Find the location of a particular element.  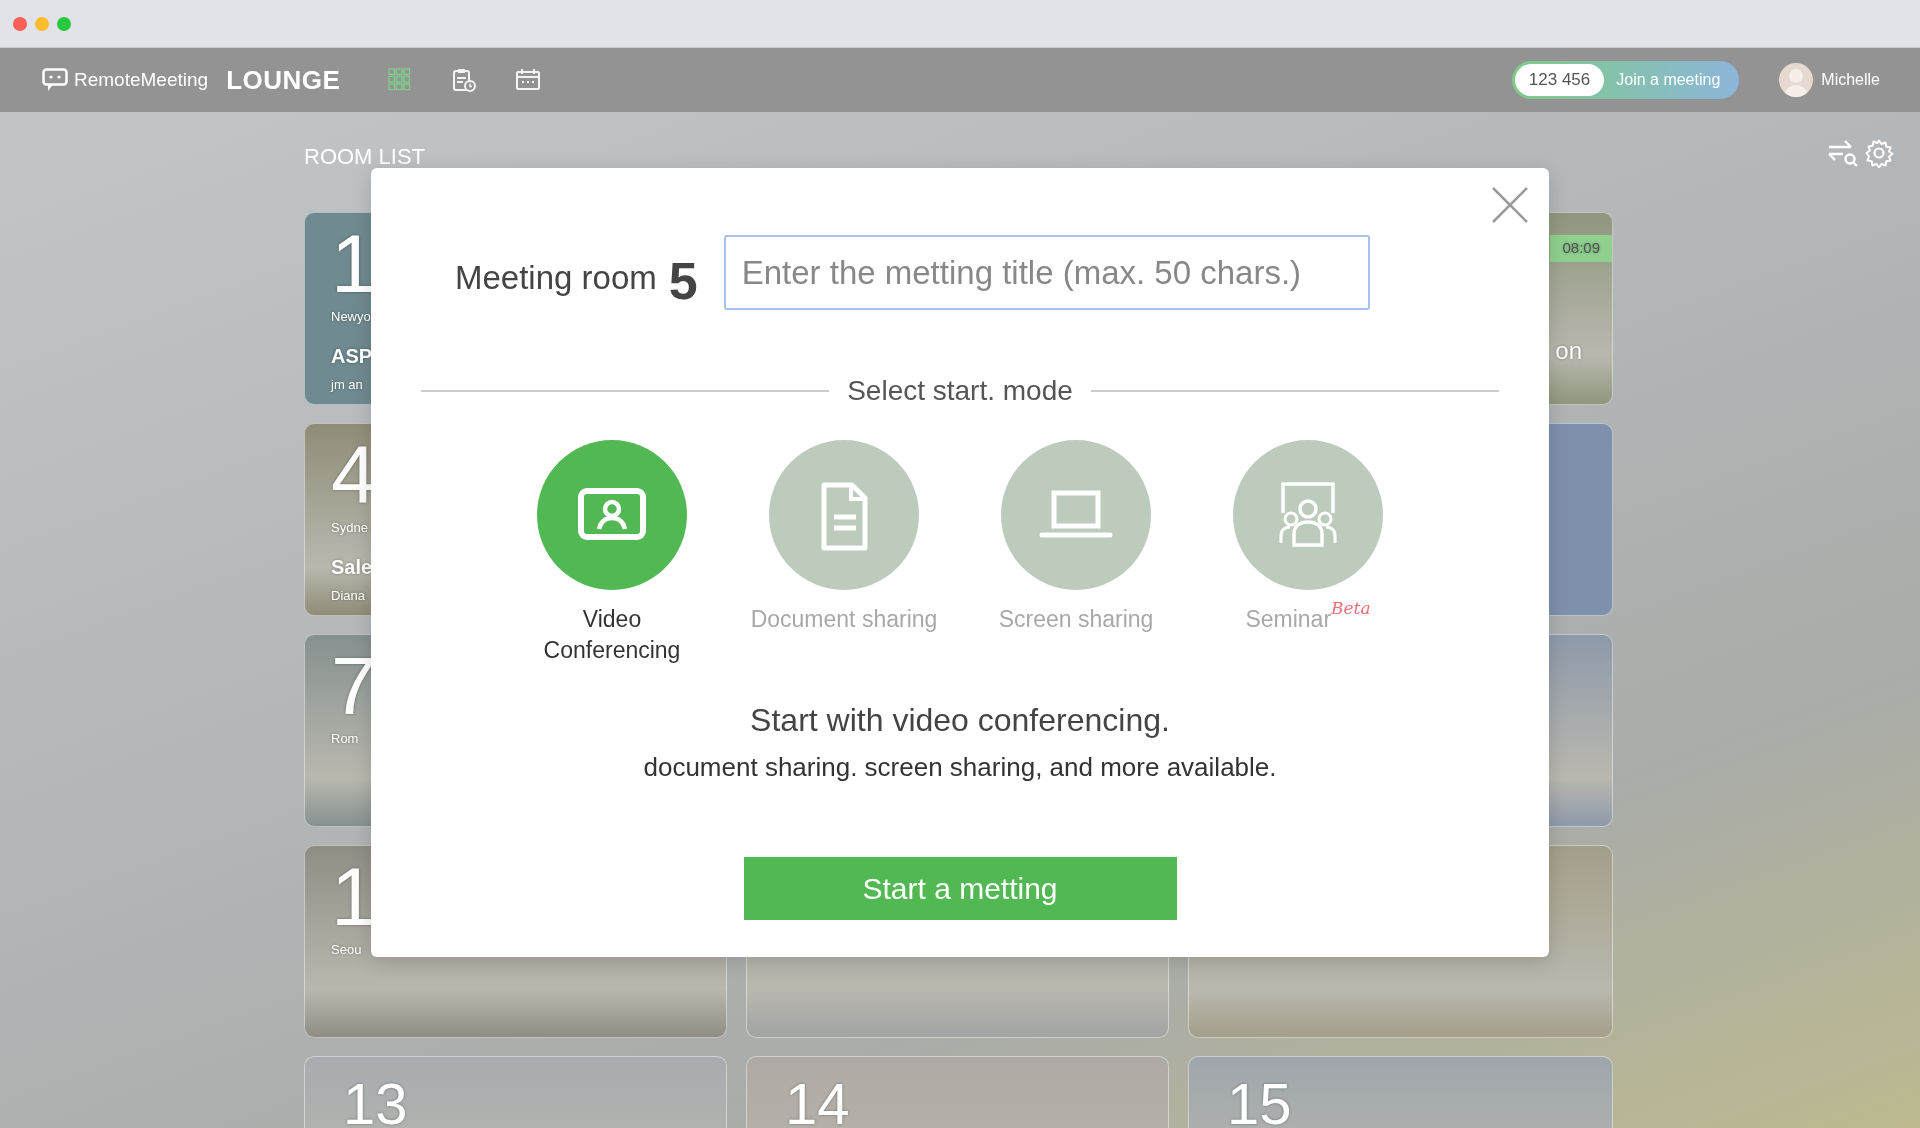

room-city: Newyo is located at coordinates (351, 317).